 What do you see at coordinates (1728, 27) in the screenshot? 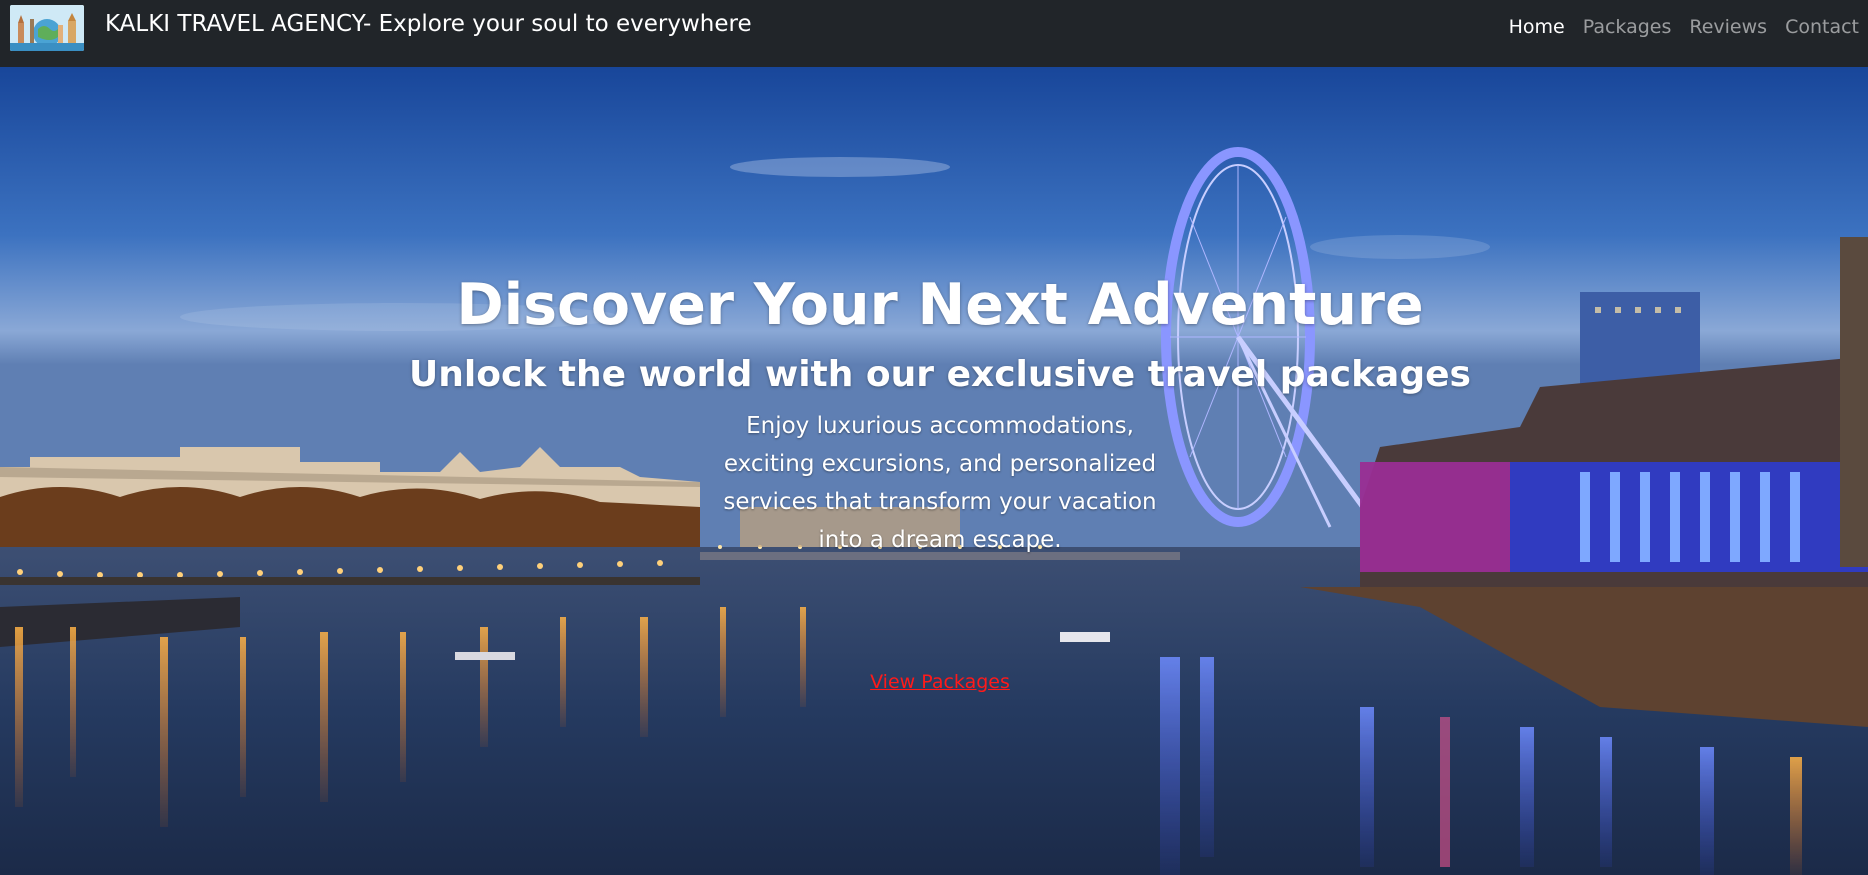
I see `nav-link-reviews: Reviews` at bounding box center [1728, 27].